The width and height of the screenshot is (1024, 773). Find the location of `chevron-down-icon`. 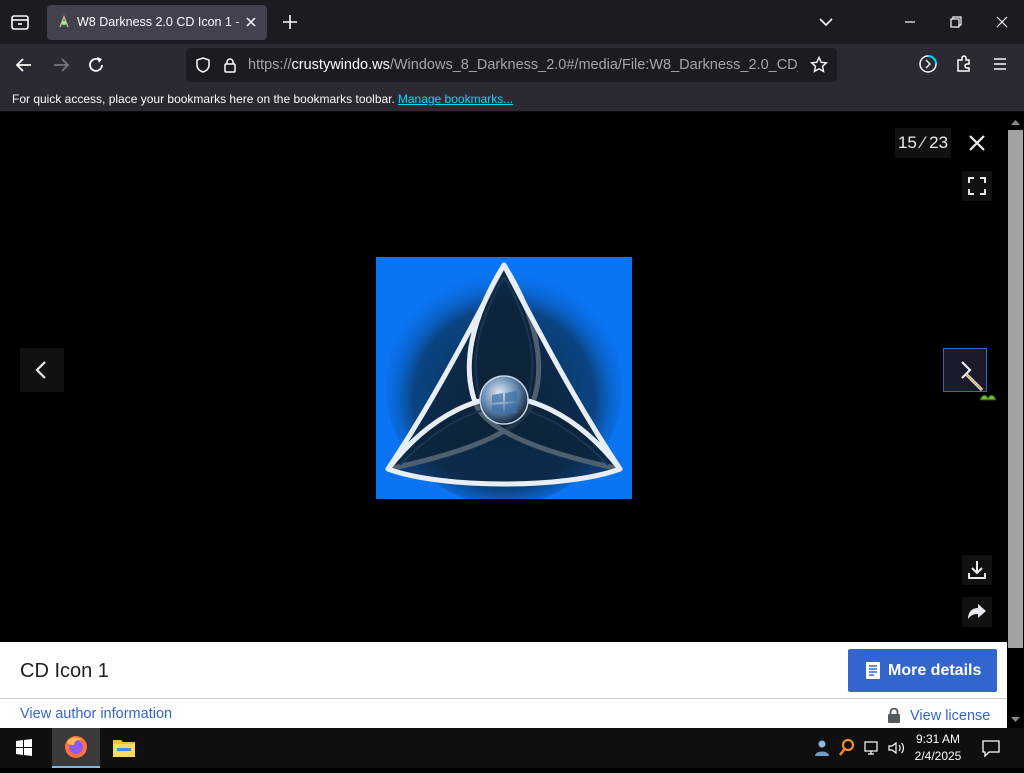

chevron-down-icon is located at coordinates (826, 22).